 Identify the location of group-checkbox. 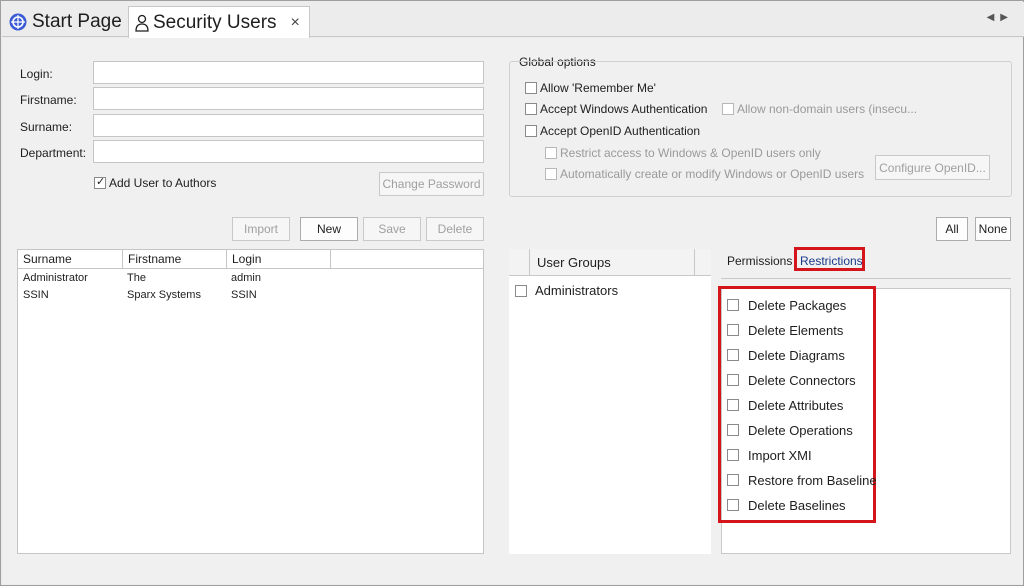
(521, 291).